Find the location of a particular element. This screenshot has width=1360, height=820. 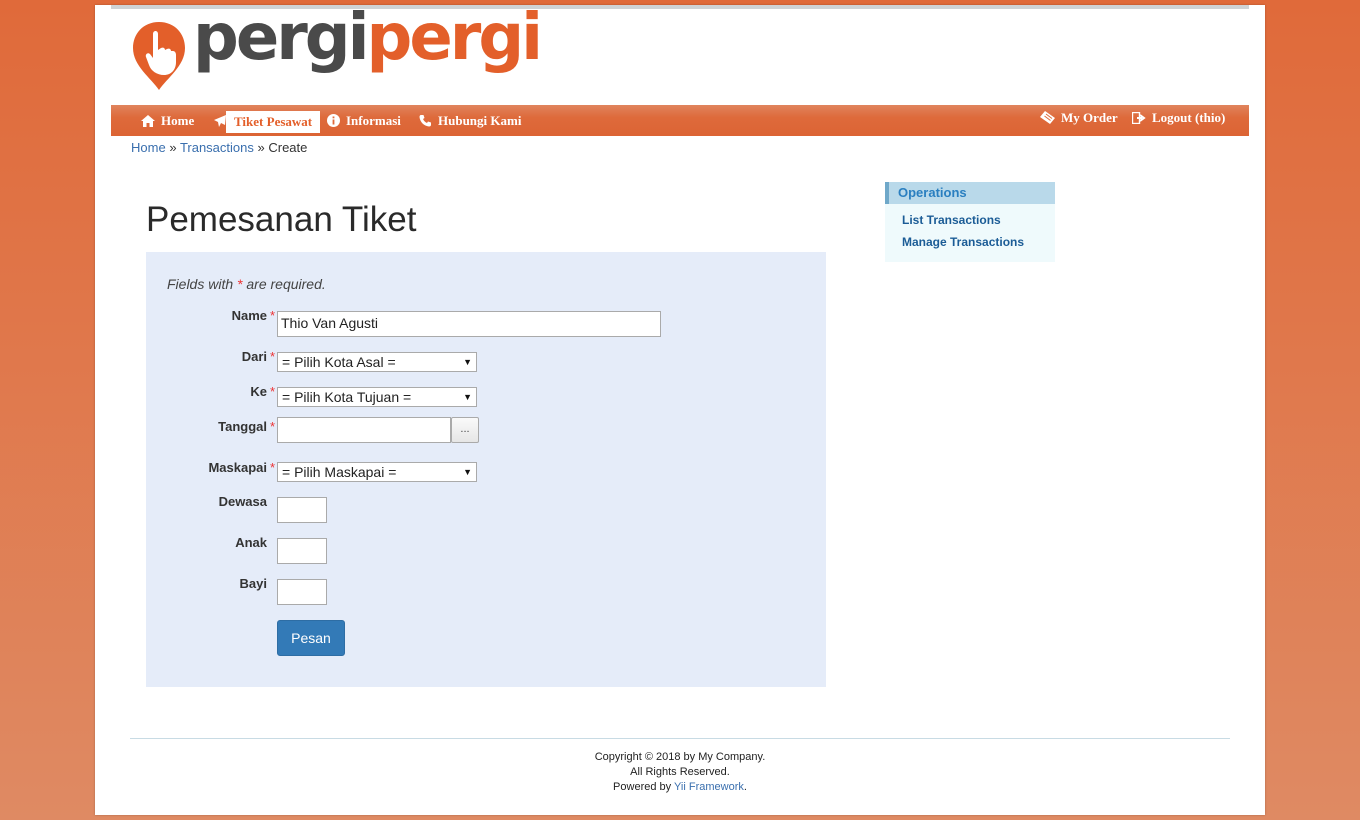

pesan-submit-button: Pesan is located at coordinates (311, 638).